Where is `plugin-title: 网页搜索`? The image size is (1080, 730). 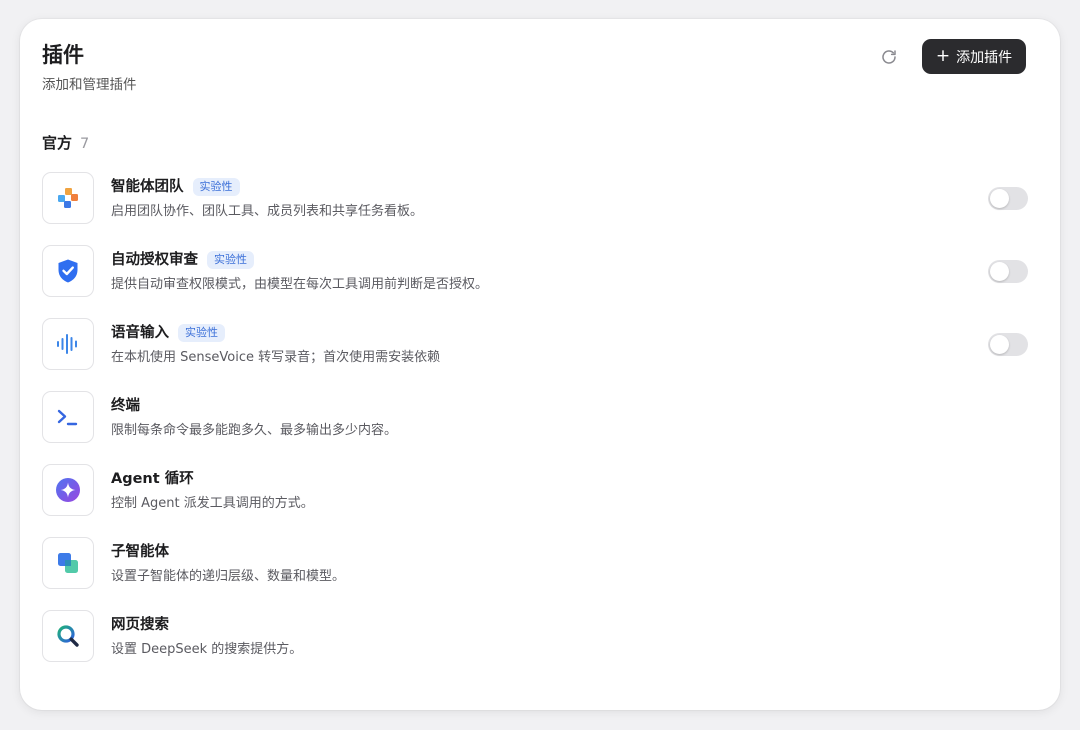 plugin-title: 网页搜索 is located at coordinates (140, 625).